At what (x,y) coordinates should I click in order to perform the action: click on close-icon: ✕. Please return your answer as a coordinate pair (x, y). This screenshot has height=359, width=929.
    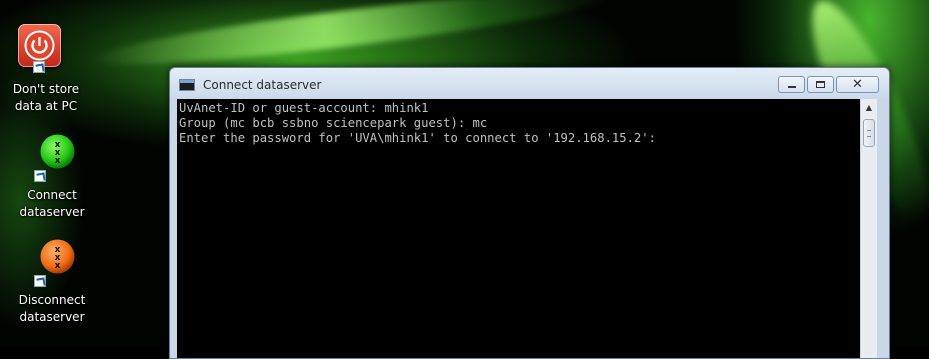
    Looking at the image, I should click on (857, 84).